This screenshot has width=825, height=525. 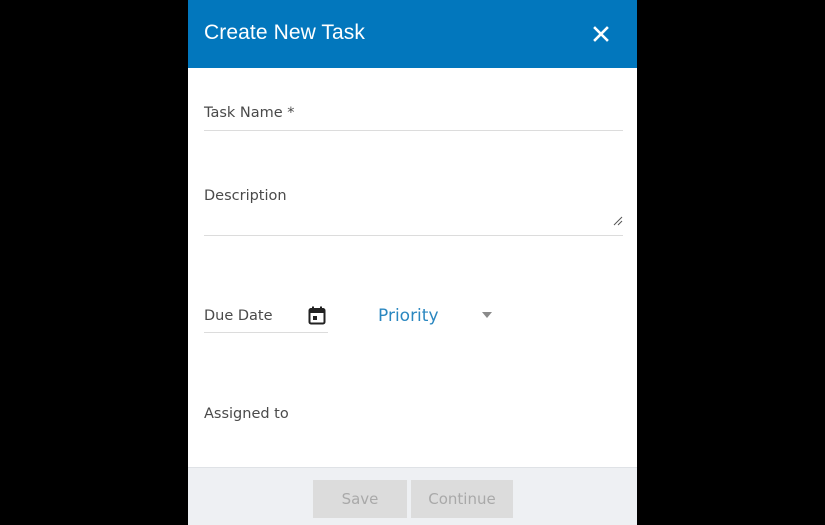 What do you see at coordinates (245, 196) in the screenshot?
I see `description-label: Description` at bounding box center [245, 196].